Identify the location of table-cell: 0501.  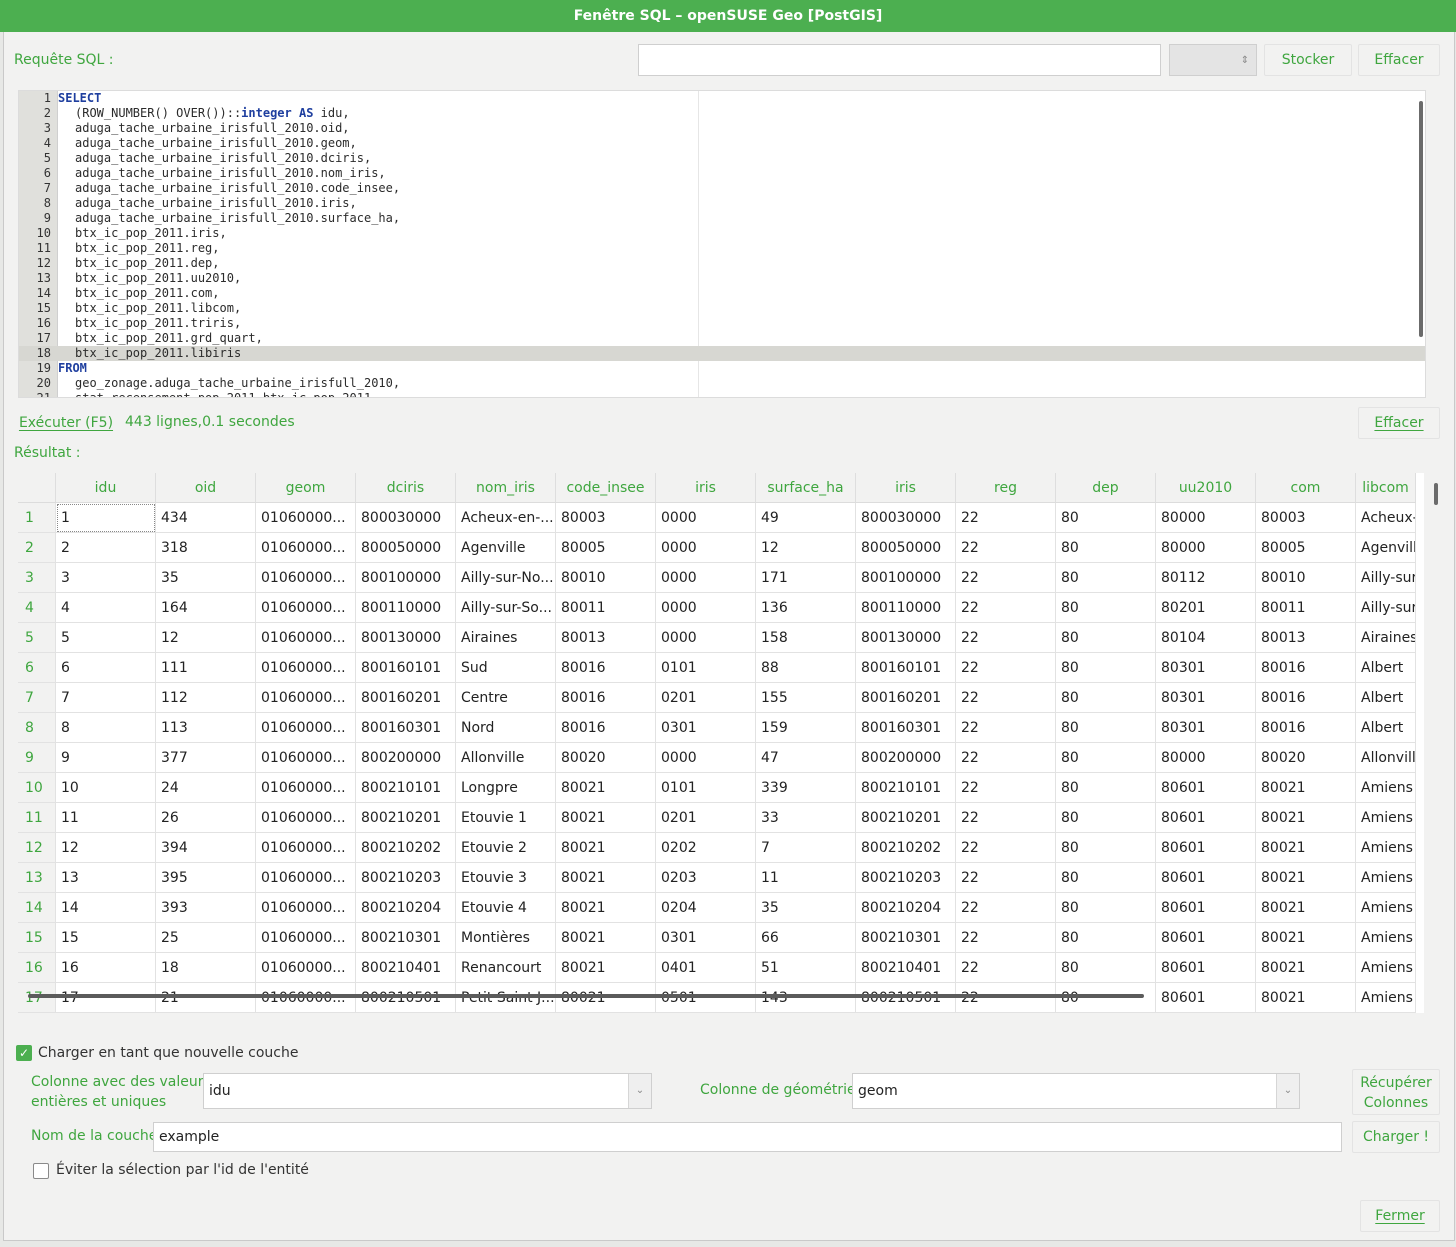
(706, 998).